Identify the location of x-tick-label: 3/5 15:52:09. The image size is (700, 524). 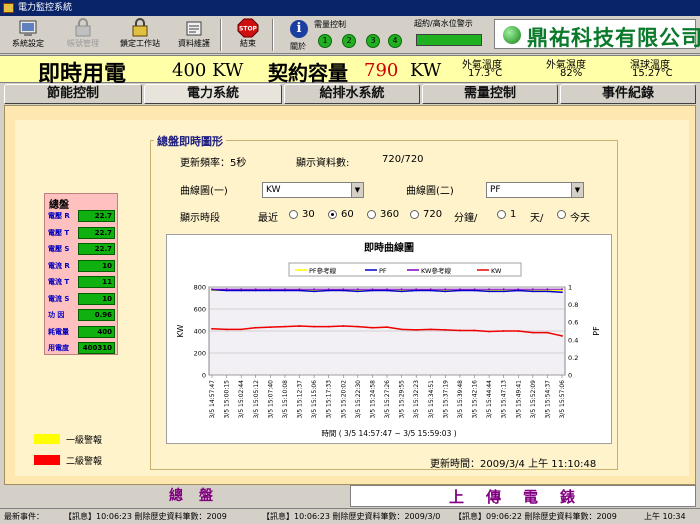
(533, 399).